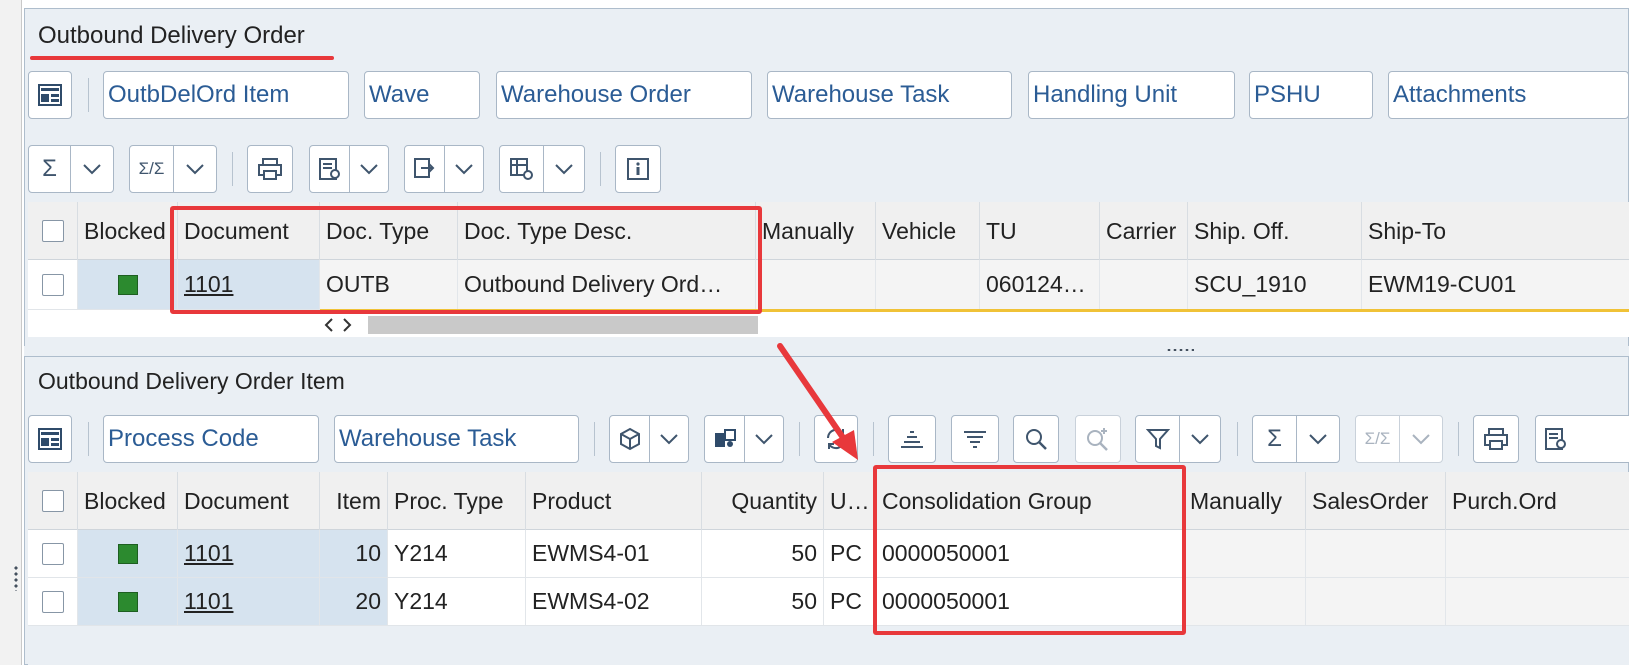 The width and height of the screenshot is (1629, 665). Describe the element at coordinates (226, 95) in the screenshot. I see `tab-outbdelord-item: OutbDelOrd Item` at that location.